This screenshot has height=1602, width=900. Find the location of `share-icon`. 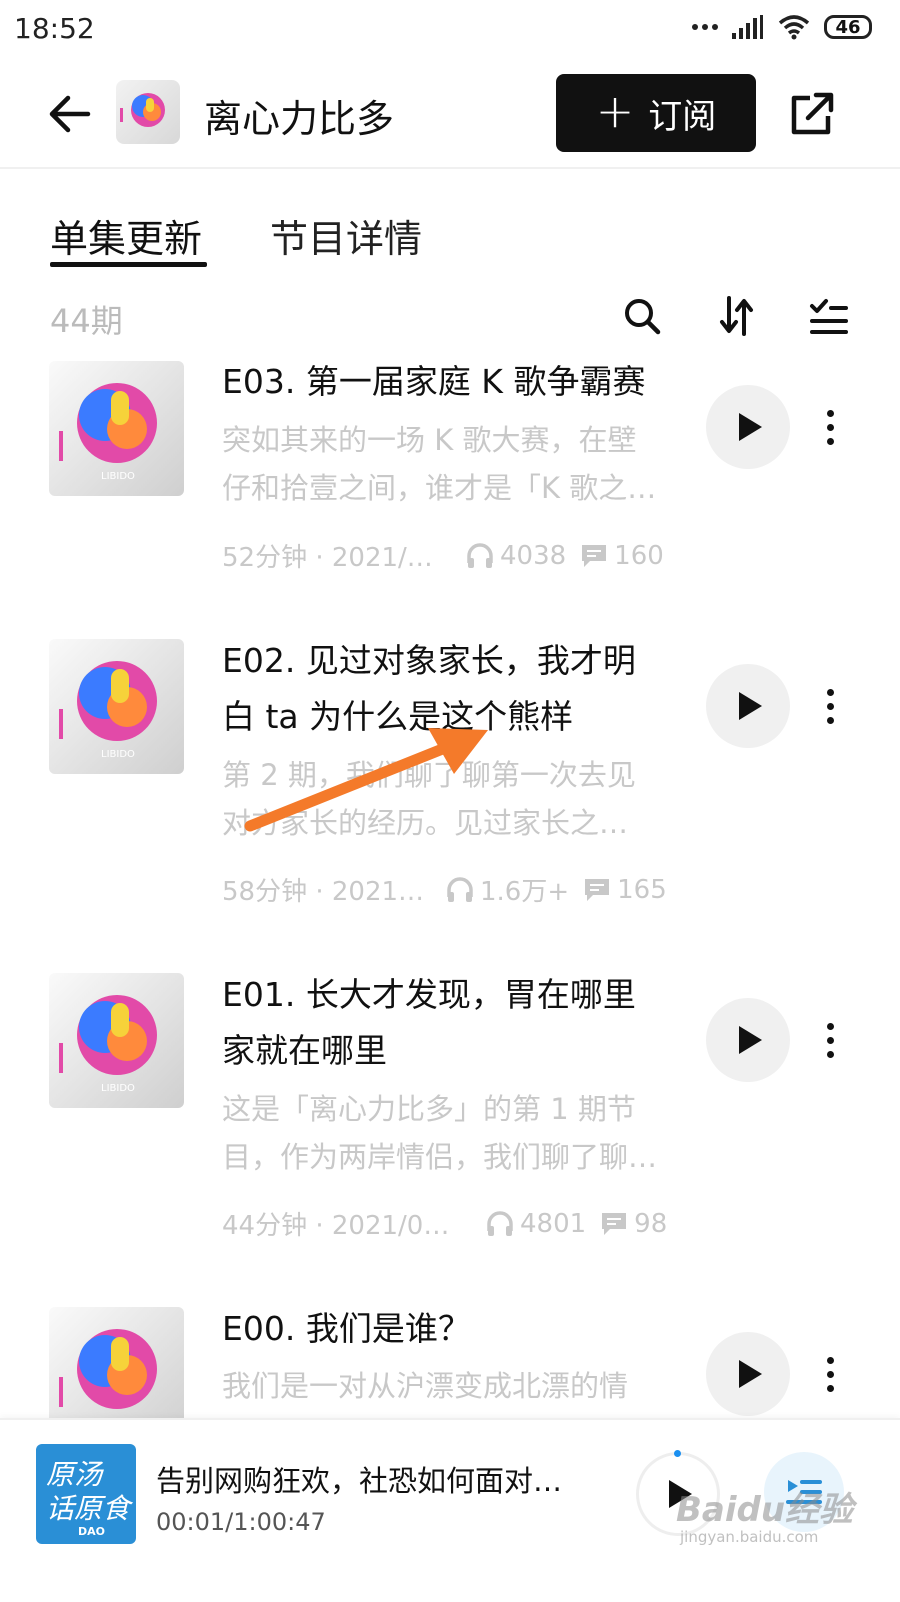

share-icon is located at coordinates (812, 114).